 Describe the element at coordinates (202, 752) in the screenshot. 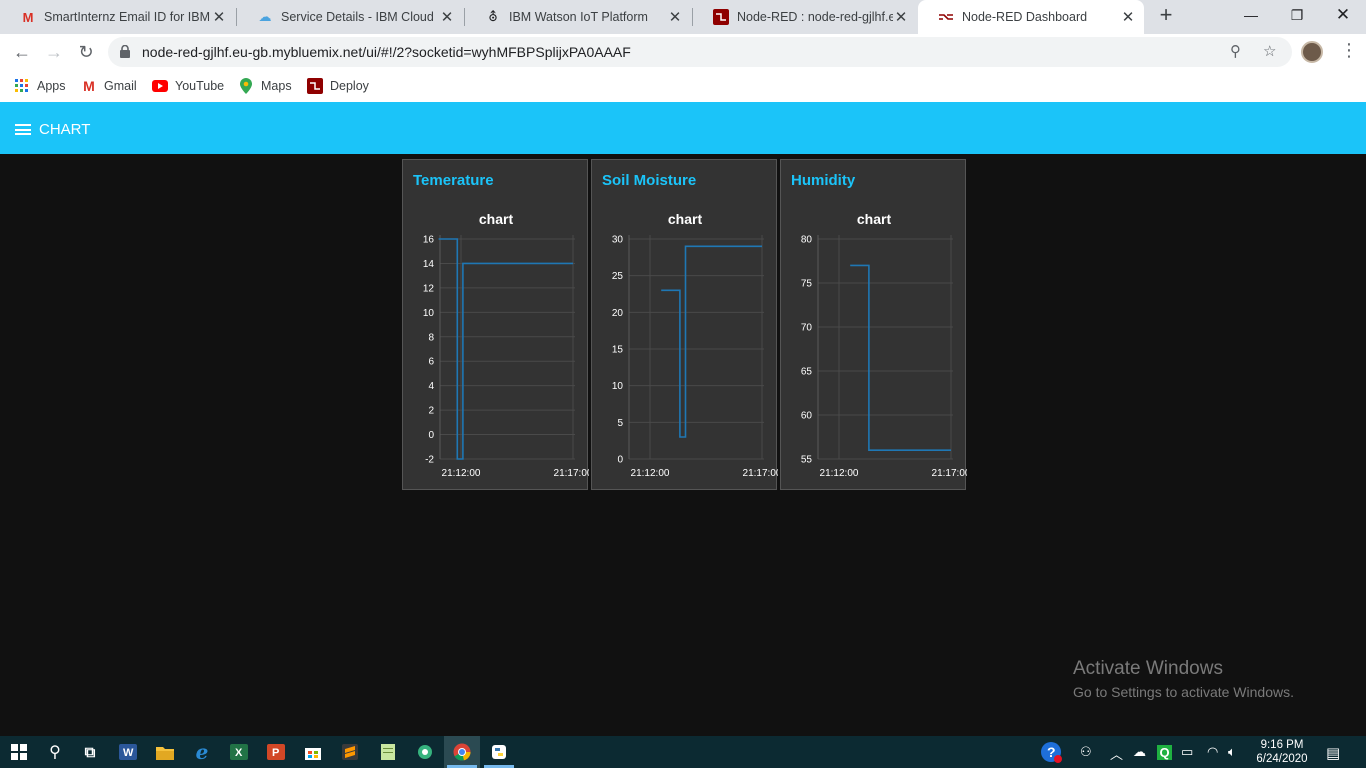

I see `internet-explorer-icon: ℯ` at that location.